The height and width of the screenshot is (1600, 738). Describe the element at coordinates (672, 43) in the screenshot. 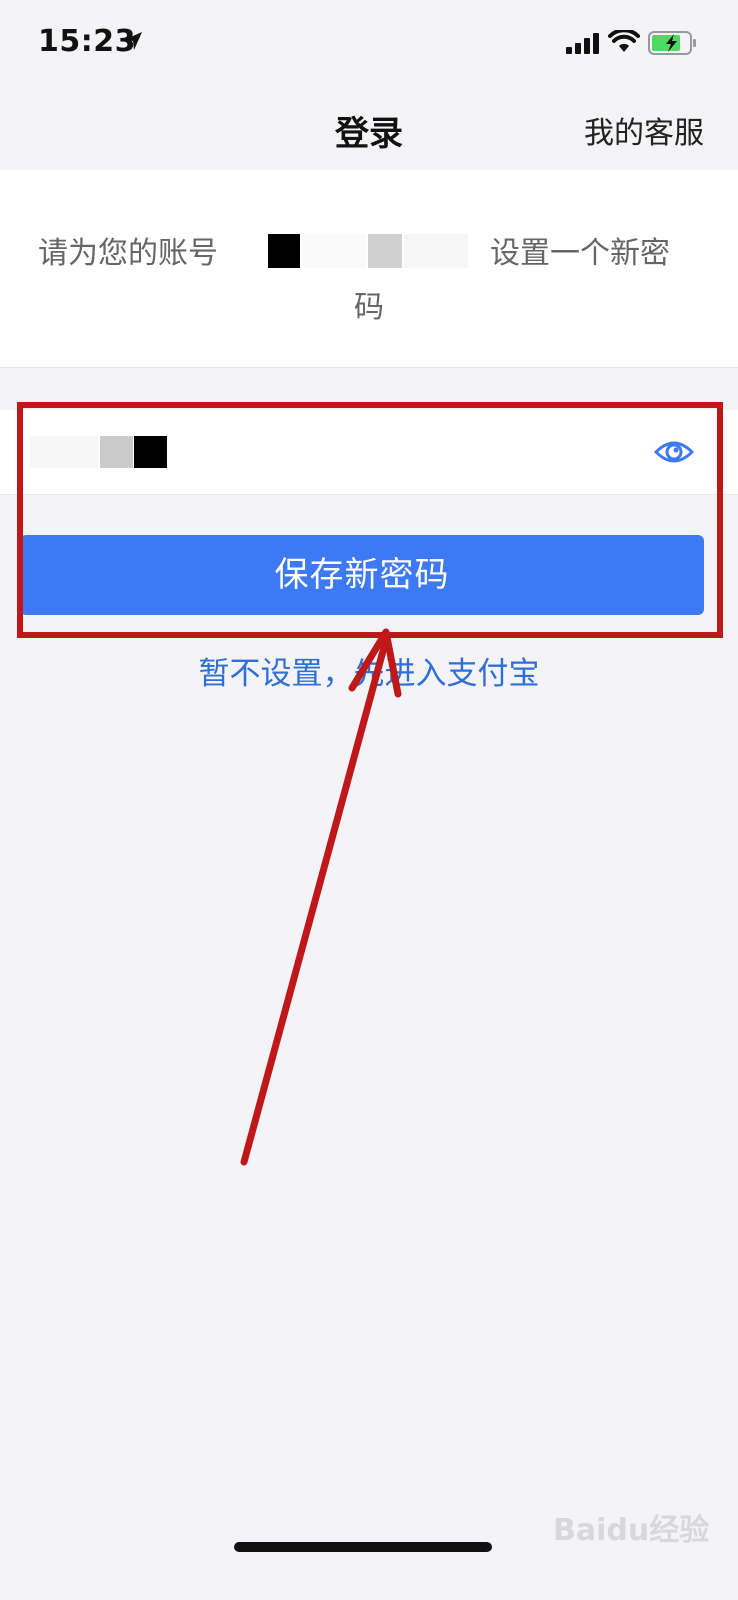

I see `battery-charging-icon` at that location.